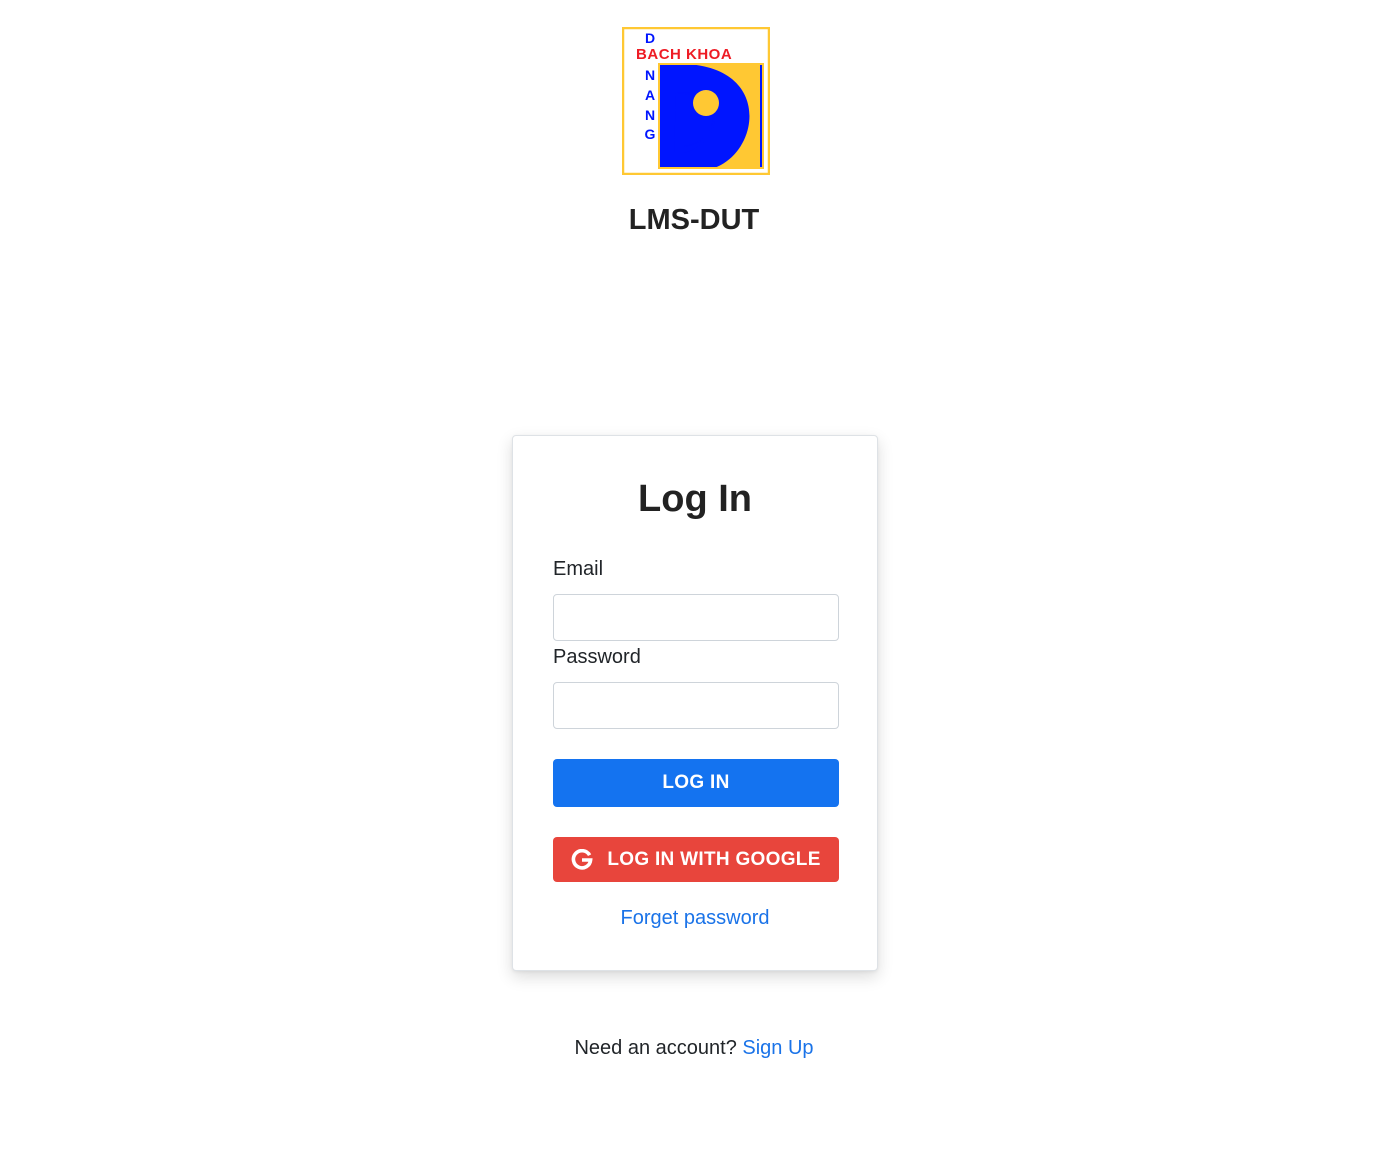 The height and width of the screenshot is (1157, 1388). I want to click on forgot-password-link: Forget password, so click(695, 918).